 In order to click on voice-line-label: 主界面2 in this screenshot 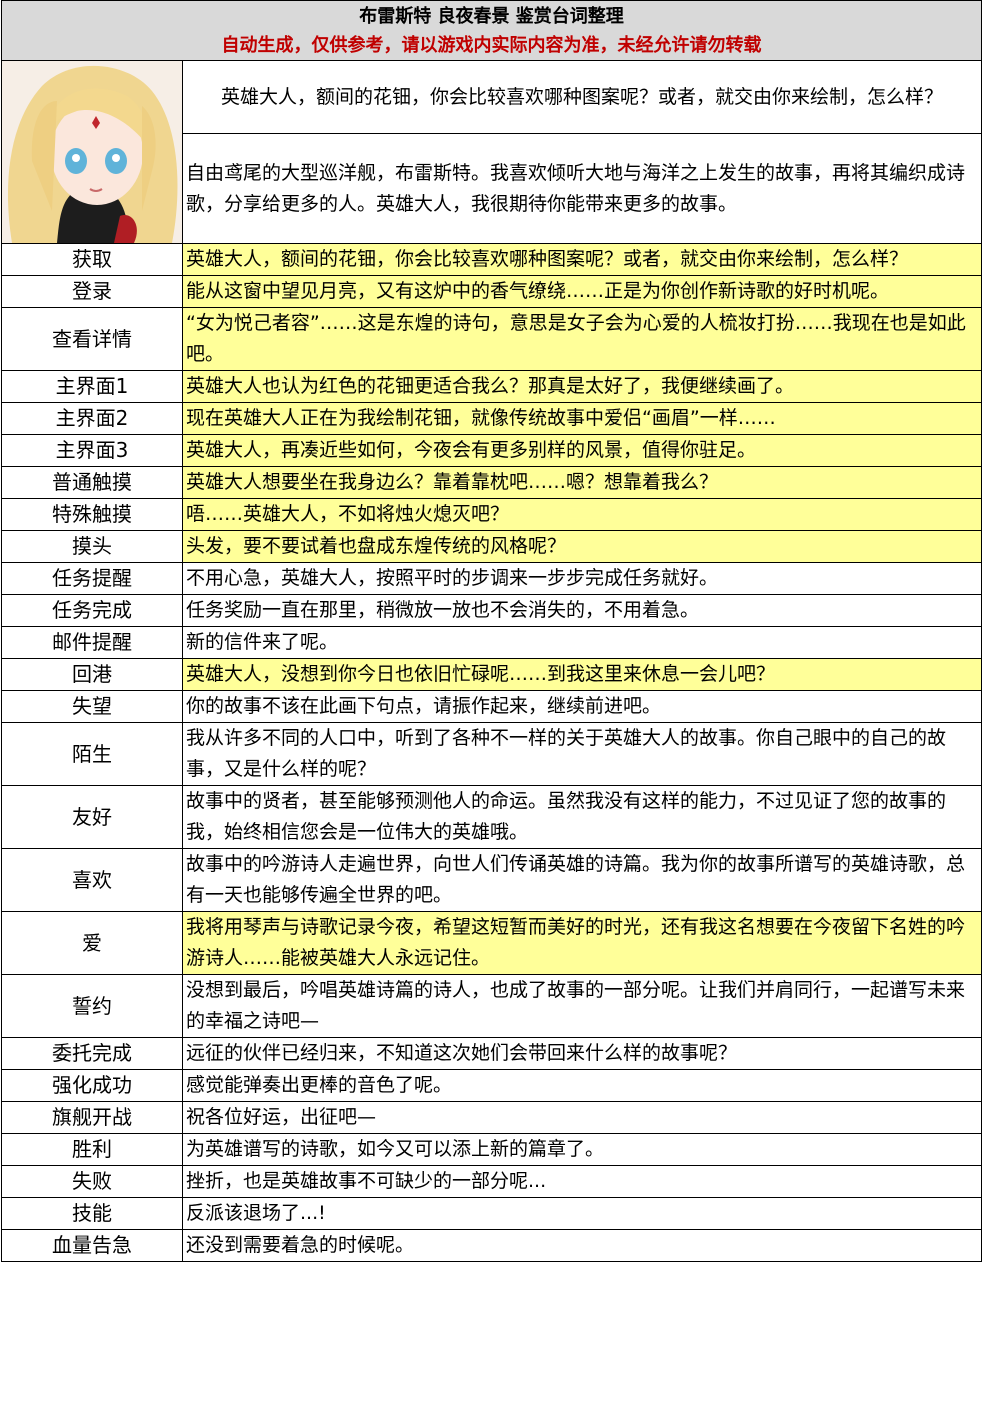, I will do `click(92, 418)`.